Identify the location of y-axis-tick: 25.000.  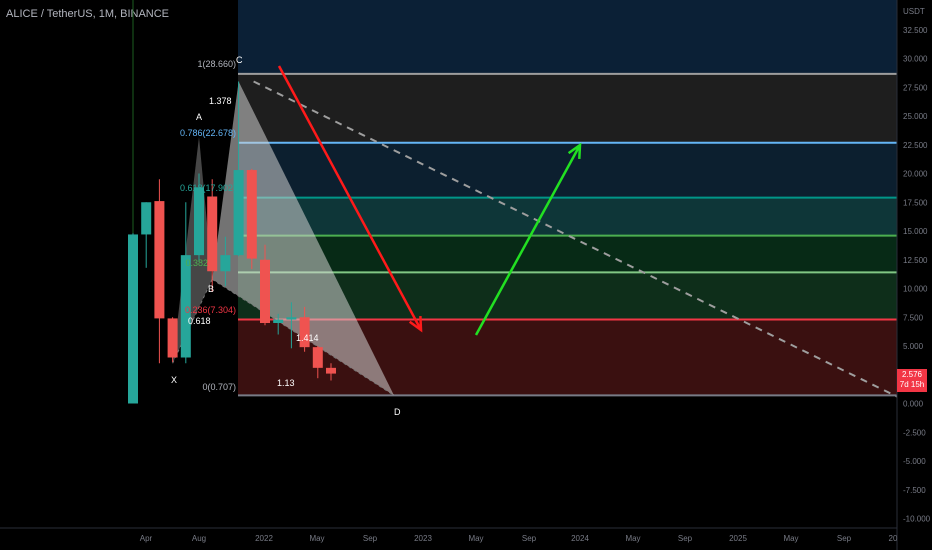
(915, 116).